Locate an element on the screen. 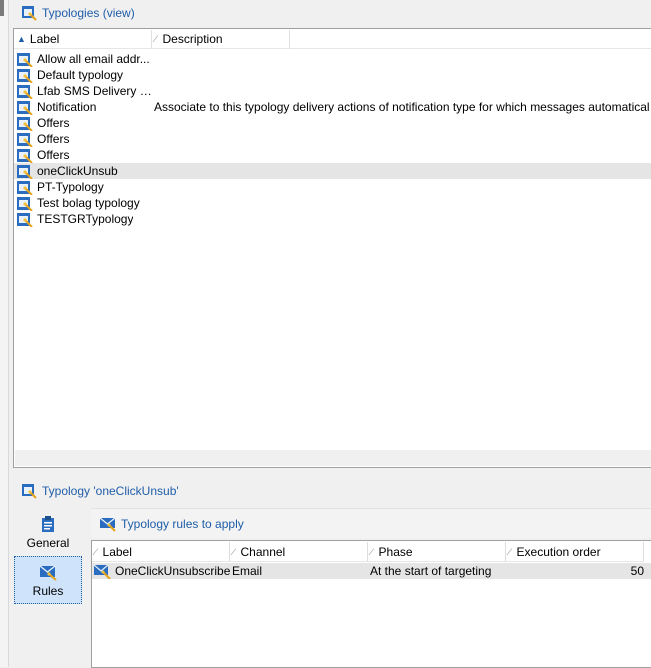 The height and width of the screenshot is (668, 651). rule-channel: Email is located at coordinates (247, 571).